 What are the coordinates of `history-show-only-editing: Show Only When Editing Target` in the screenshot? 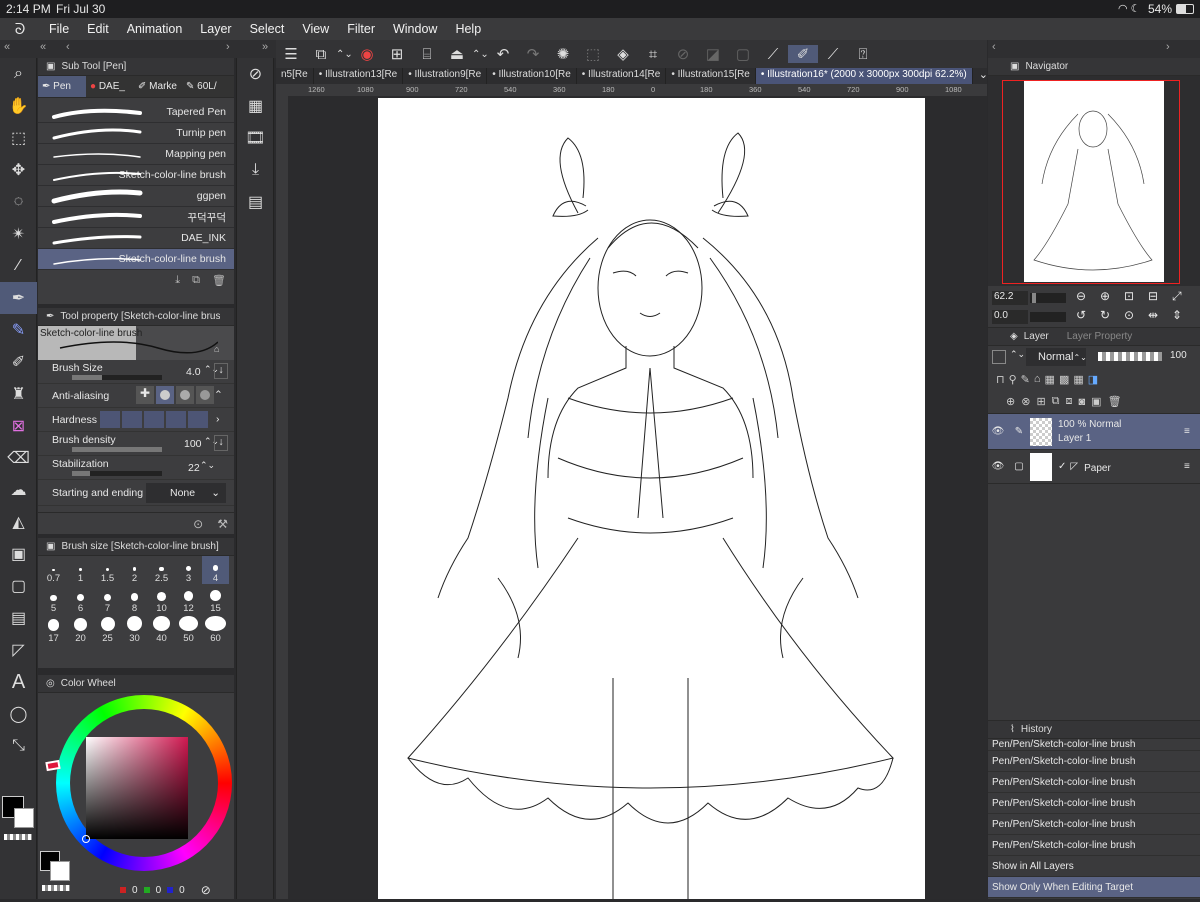 It's located at (1094, 887).